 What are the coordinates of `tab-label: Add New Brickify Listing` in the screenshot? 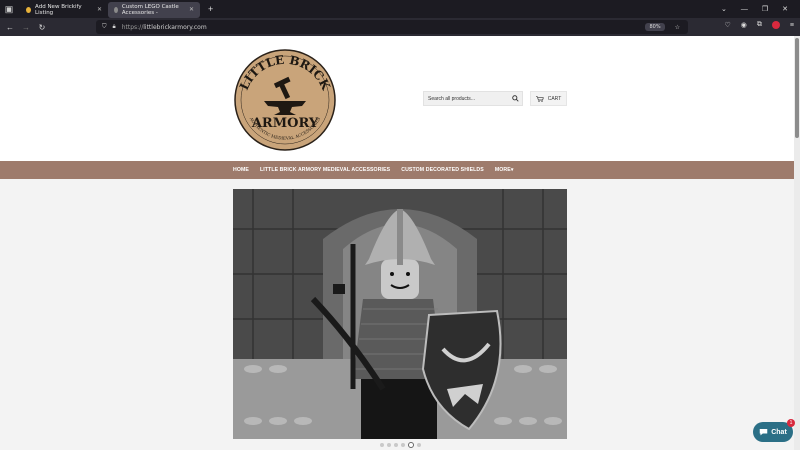 It's located at (58, 9).